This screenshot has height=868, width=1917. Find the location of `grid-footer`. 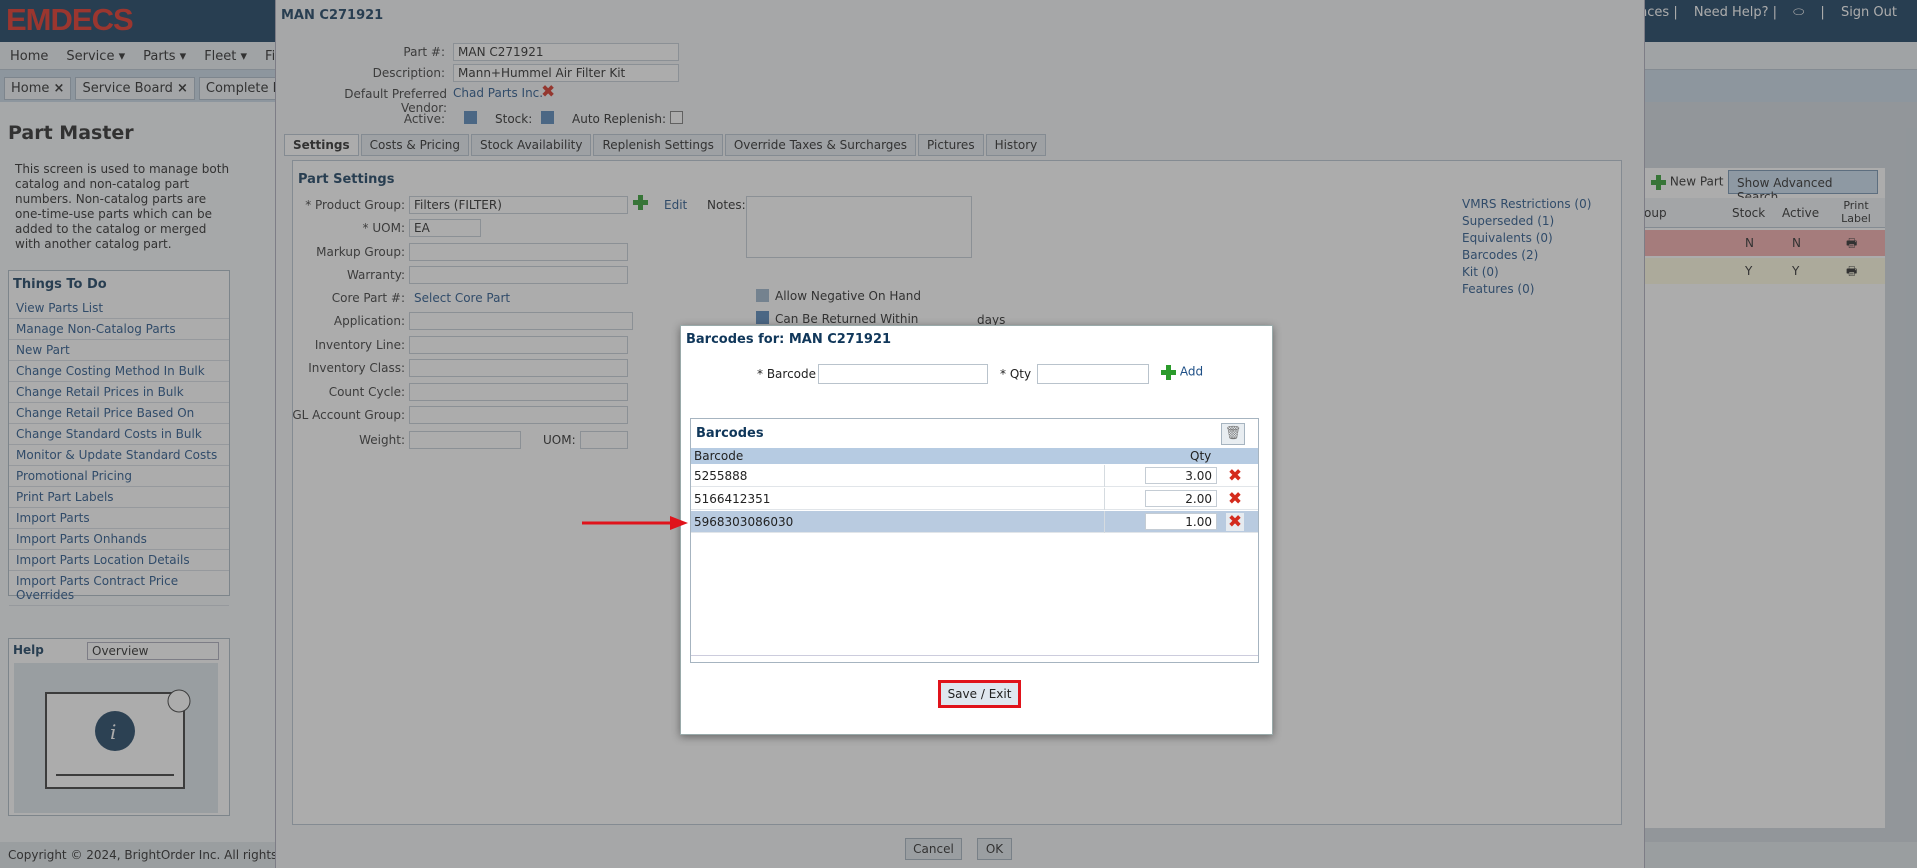

grid-footer is located at coordinates (974, 658).